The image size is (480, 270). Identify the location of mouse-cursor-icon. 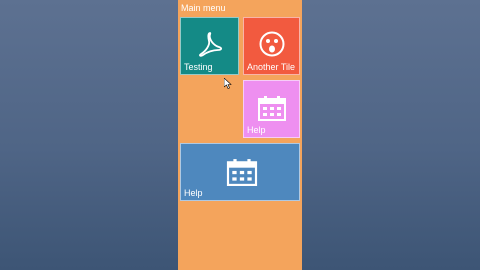
(228, 83).